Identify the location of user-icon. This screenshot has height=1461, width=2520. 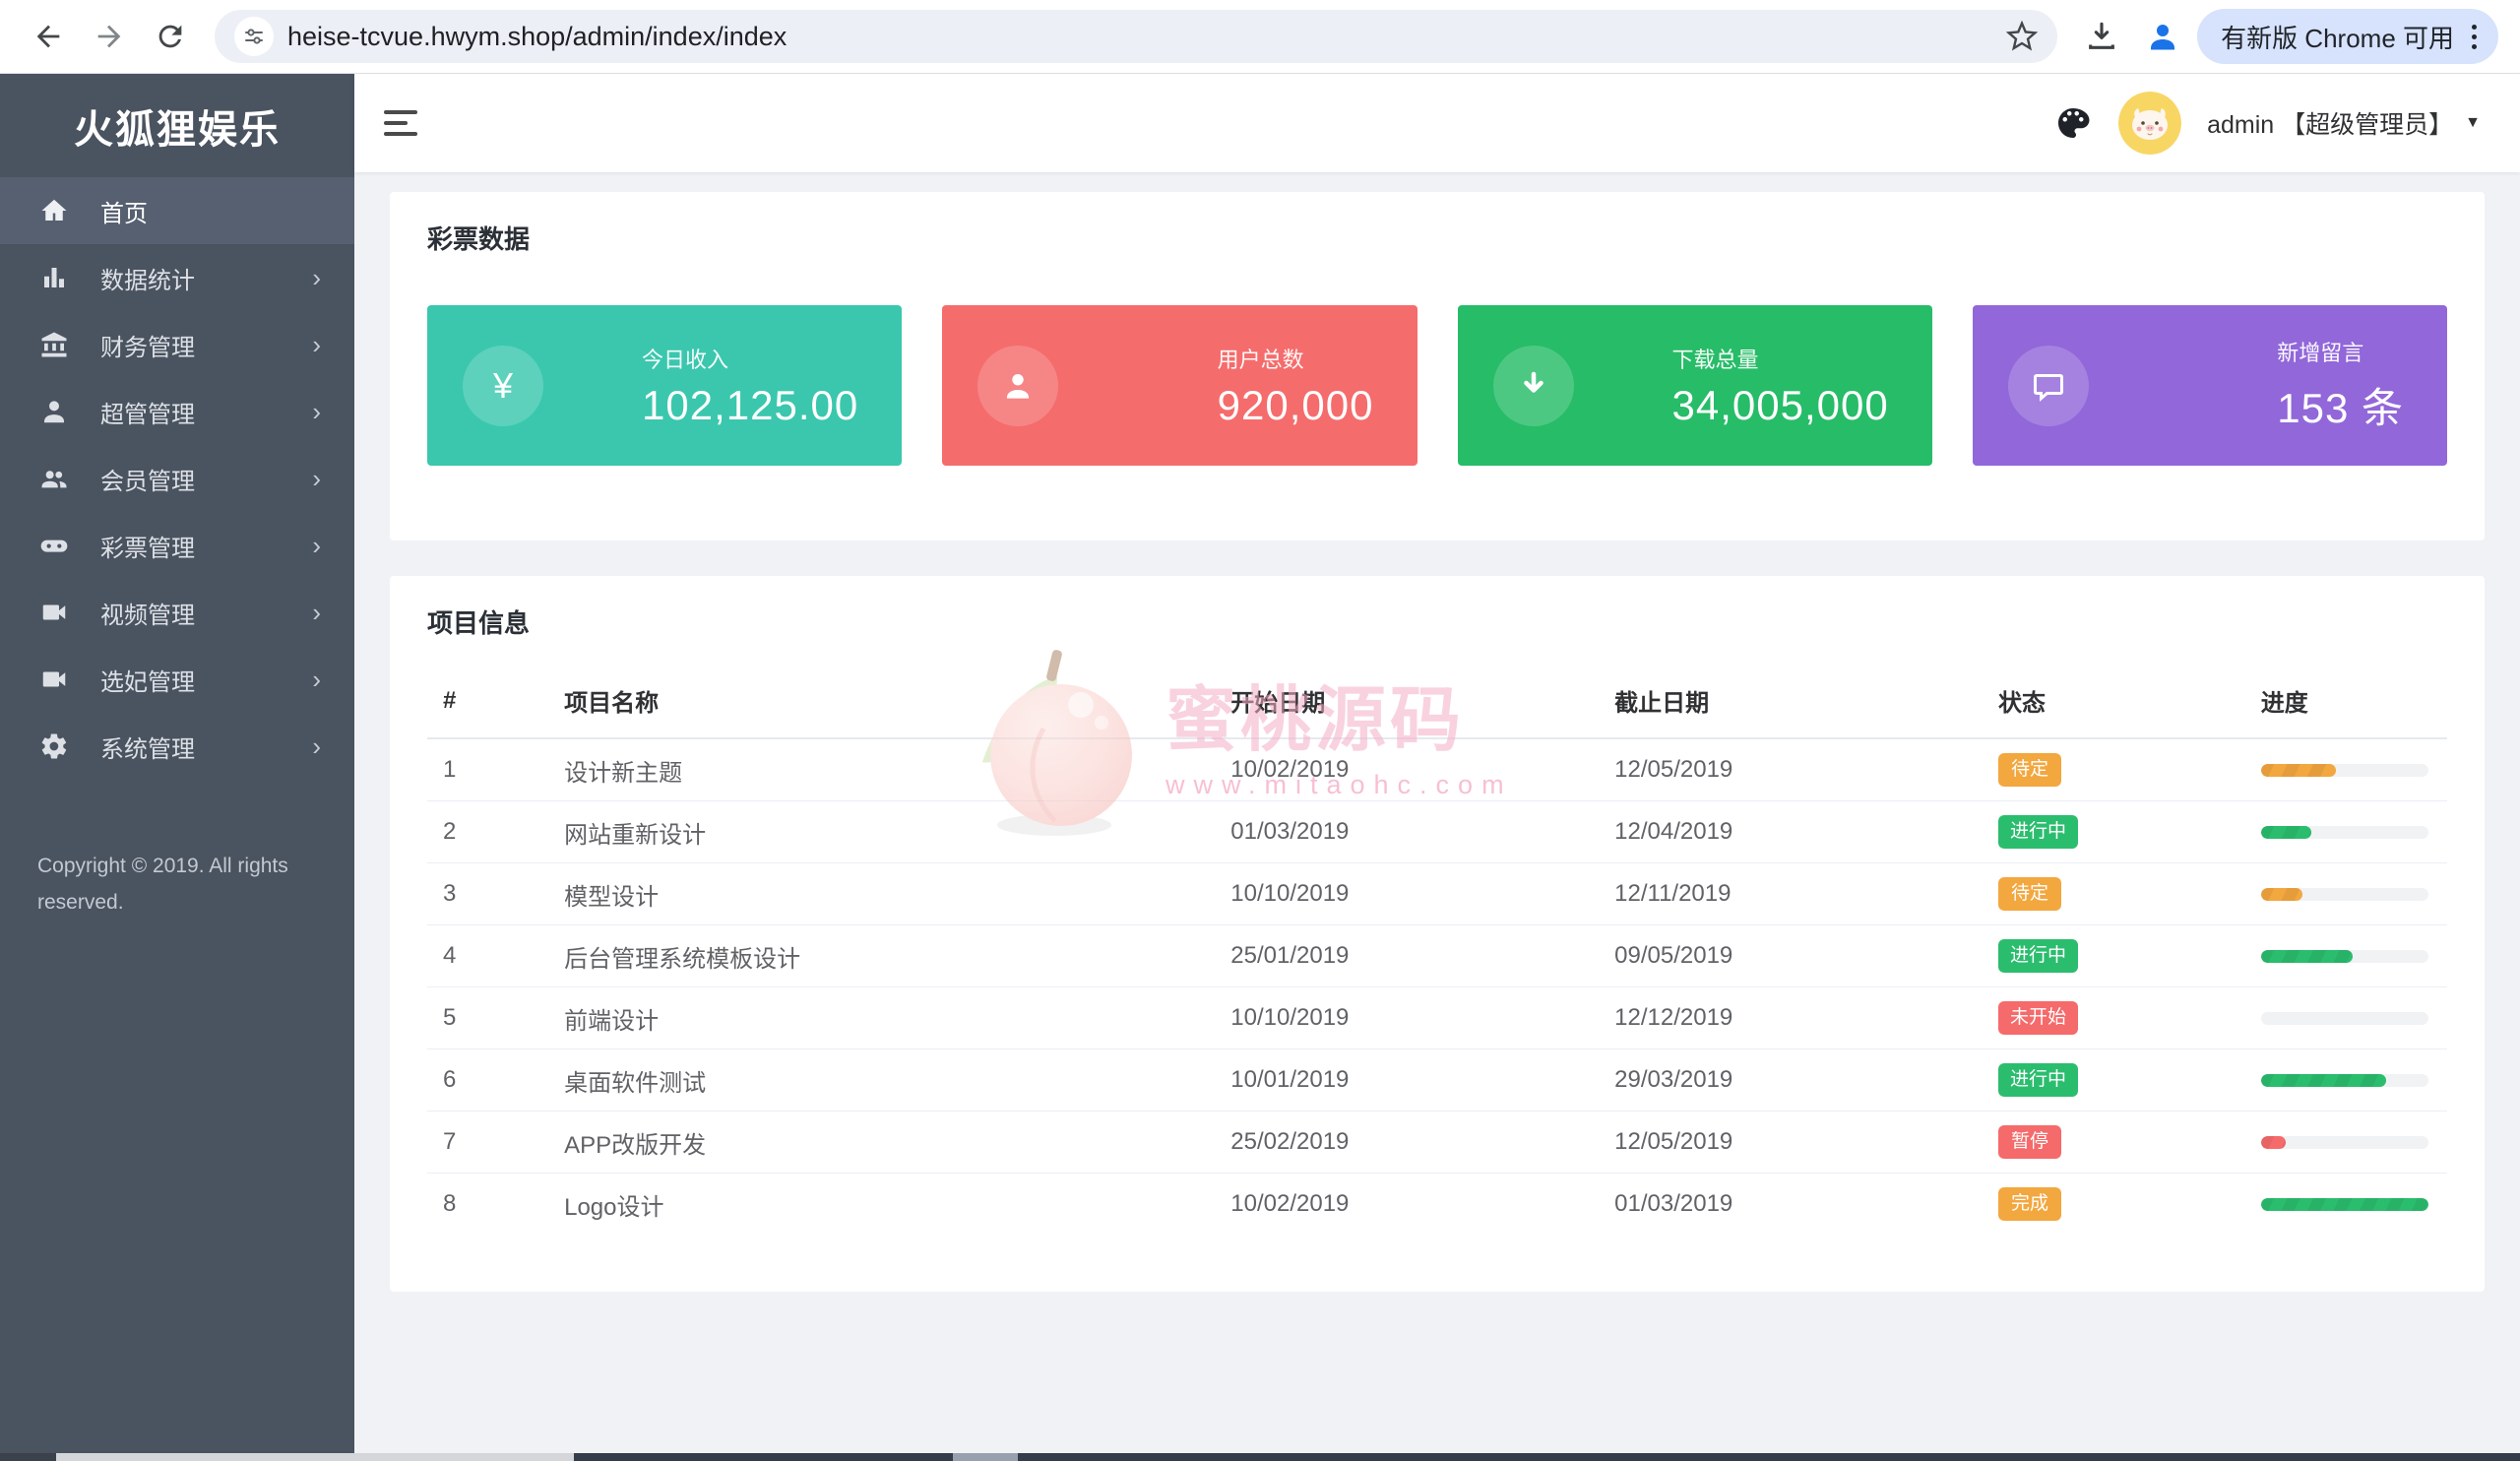
(54, 411).